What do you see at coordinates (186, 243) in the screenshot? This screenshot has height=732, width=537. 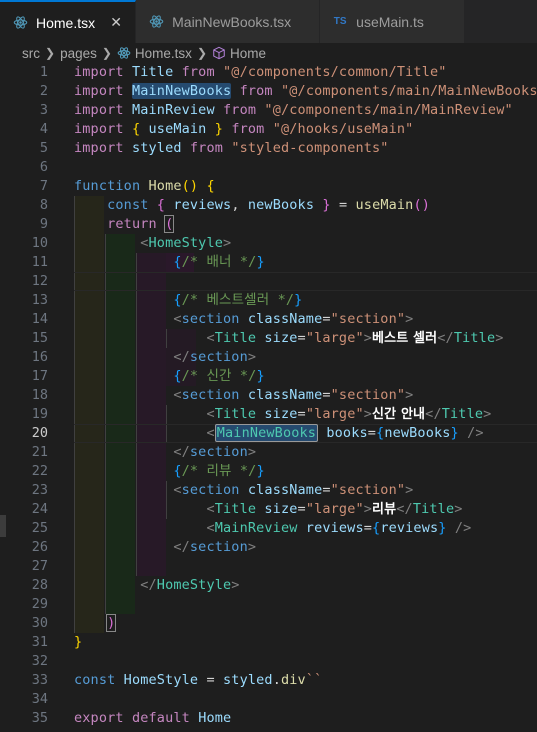 I see `code-text: <HomeStyle>` at bounding box center [186, 243].